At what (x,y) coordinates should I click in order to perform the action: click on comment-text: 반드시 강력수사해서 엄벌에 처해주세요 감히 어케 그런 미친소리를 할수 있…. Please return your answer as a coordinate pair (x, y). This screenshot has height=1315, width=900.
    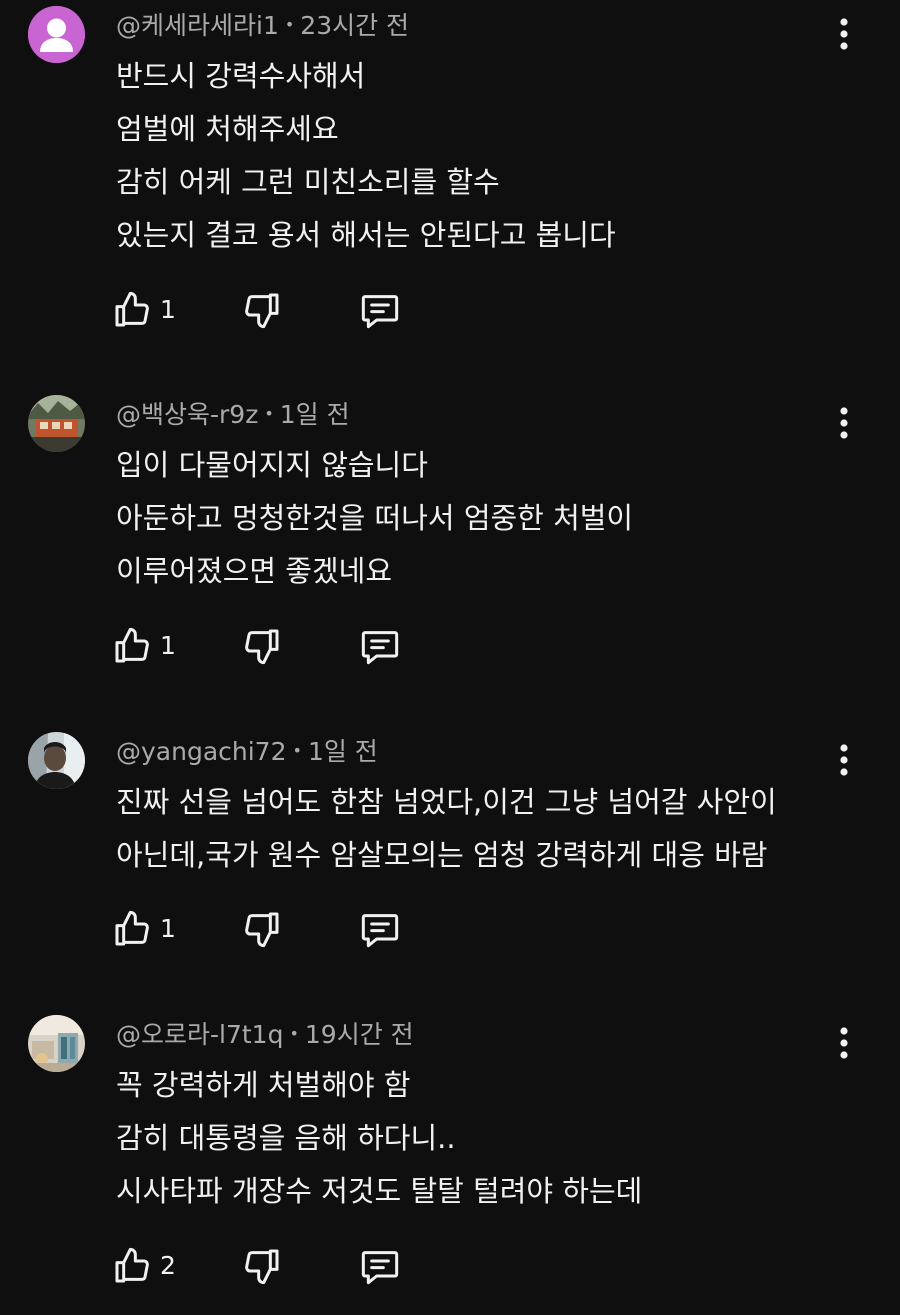
    Looking at the image, I should click on (366, 156).